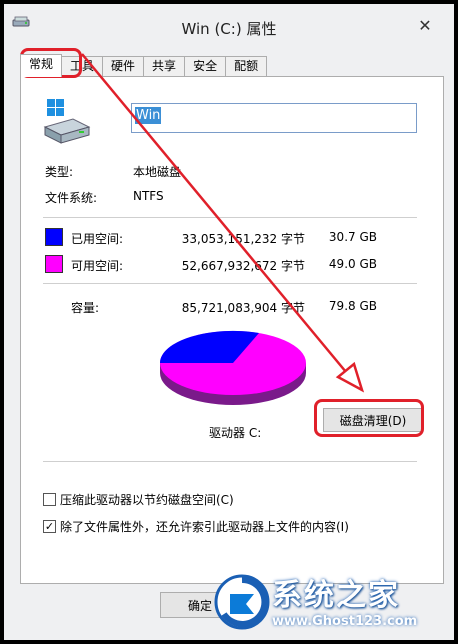 The image size is (458, 644). Describe the element at coordinates (147, 500) in the screenshot. I see `compress-label: 压缩此驱动器以节约磁盘空间(C)` at that location.